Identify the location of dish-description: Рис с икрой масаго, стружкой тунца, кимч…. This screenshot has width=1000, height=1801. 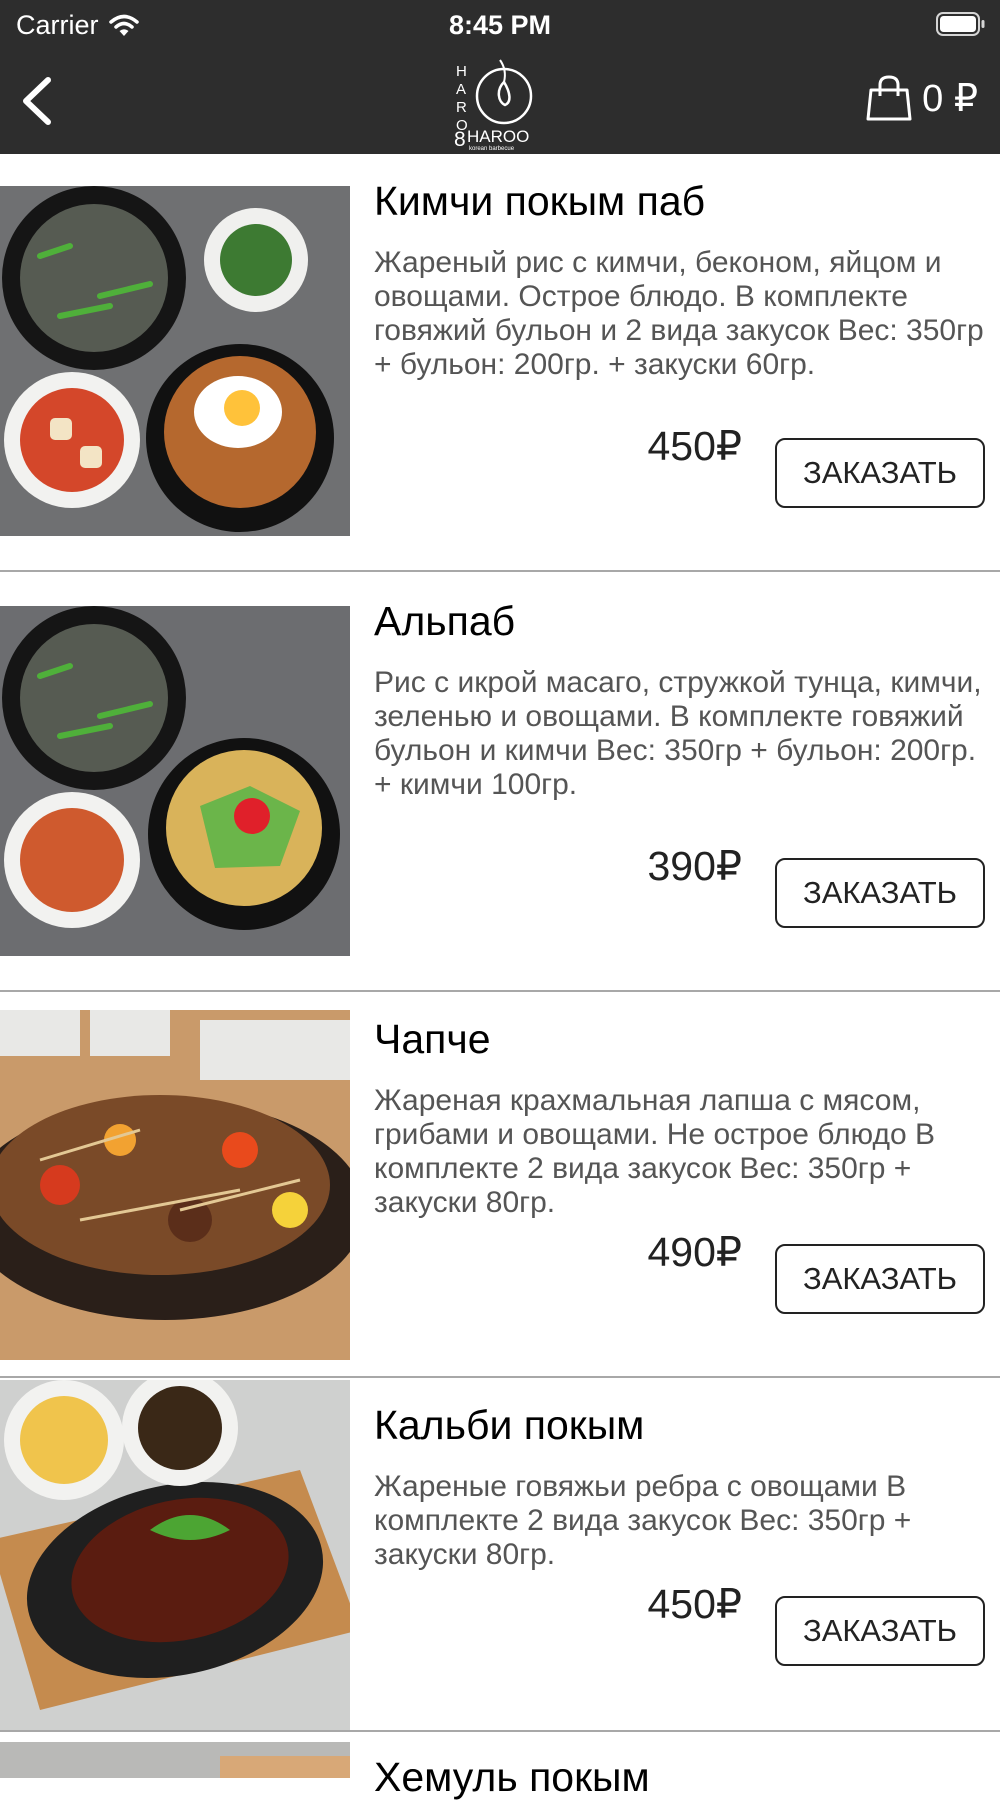
(678, 733).